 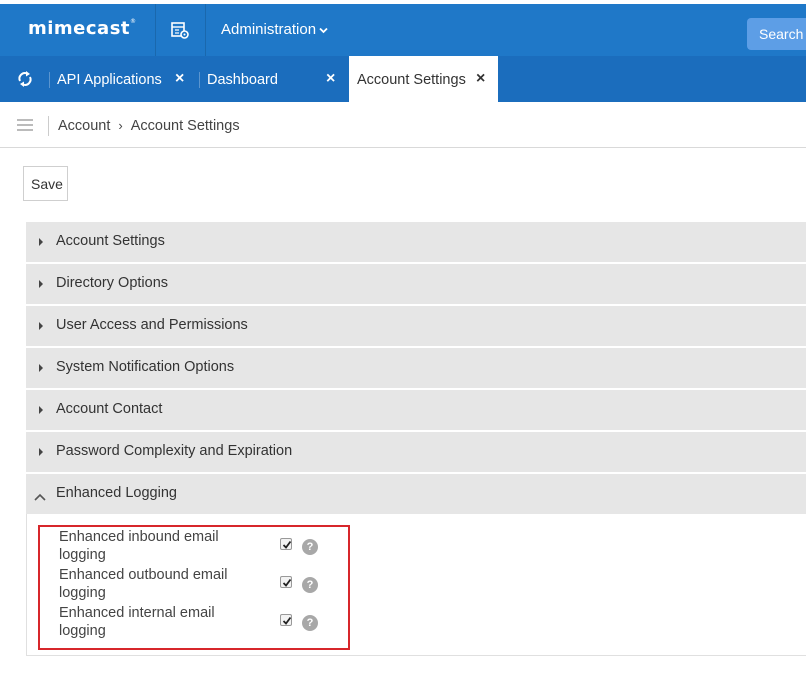 I want to click on section-enhanced-logging: Enhanced Logging, so click(x=416, y=494).